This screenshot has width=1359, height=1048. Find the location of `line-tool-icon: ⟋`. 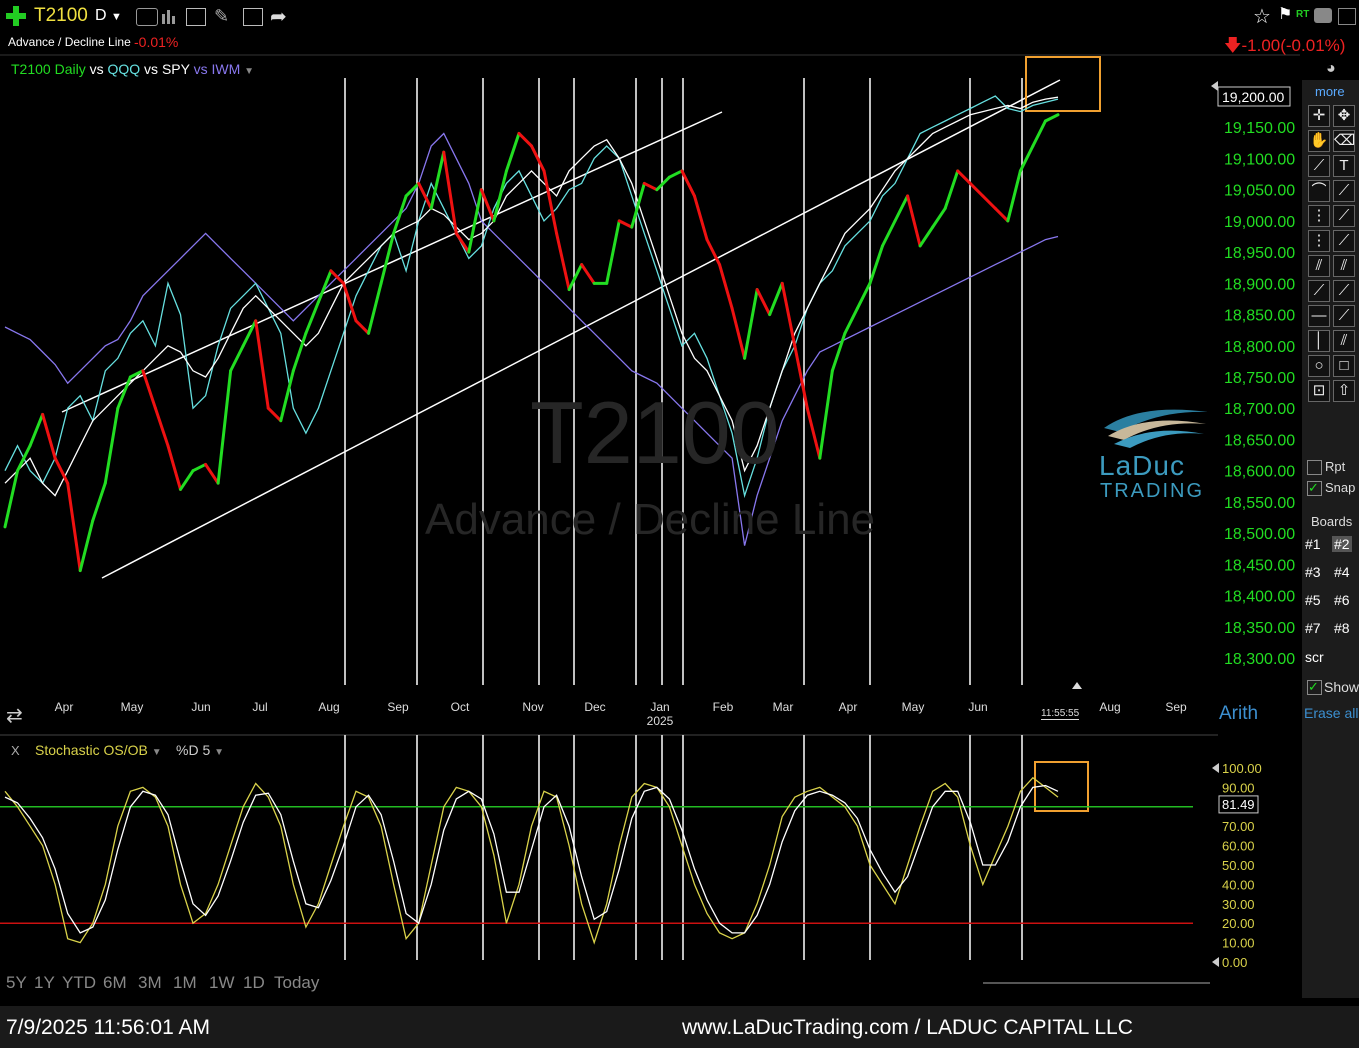

line-tool-icon: ⟋ is located at coordinates (1319, 166).